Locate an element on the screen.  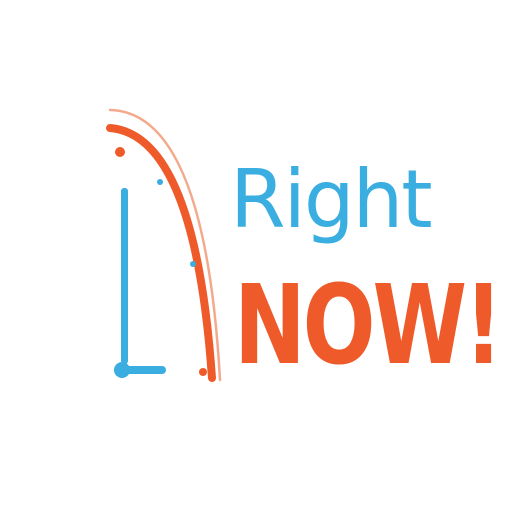
logo-text-right: Right is located at coordinates (331, 199).